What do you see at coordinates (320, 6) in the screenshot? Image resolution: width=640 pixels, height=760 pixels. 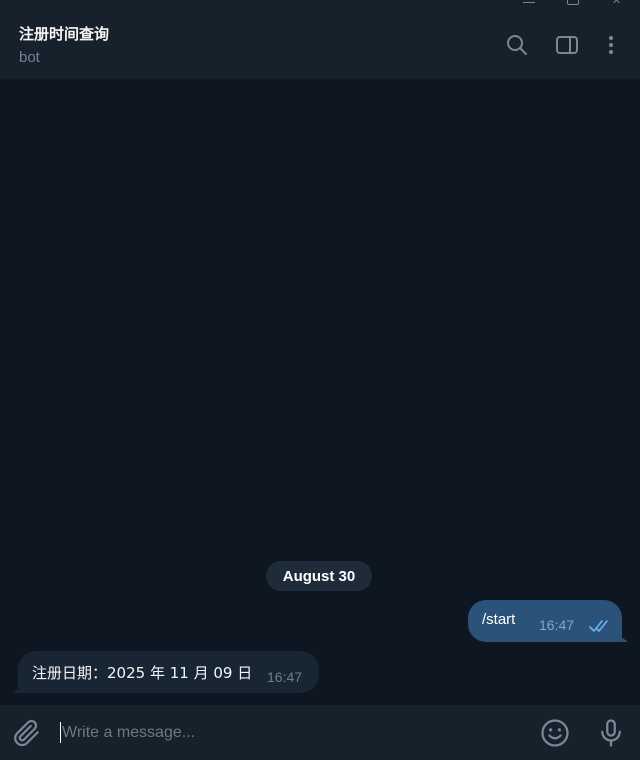 I see `window-titlebar` at bounding box center [320, 6].